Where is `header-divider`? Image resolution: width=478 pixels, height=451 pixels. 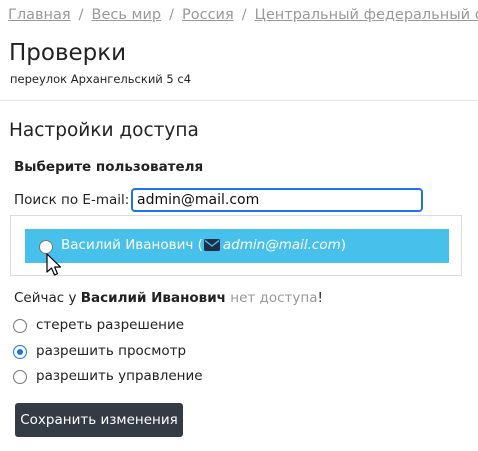 header-divider is located at coordinates (239, 100).